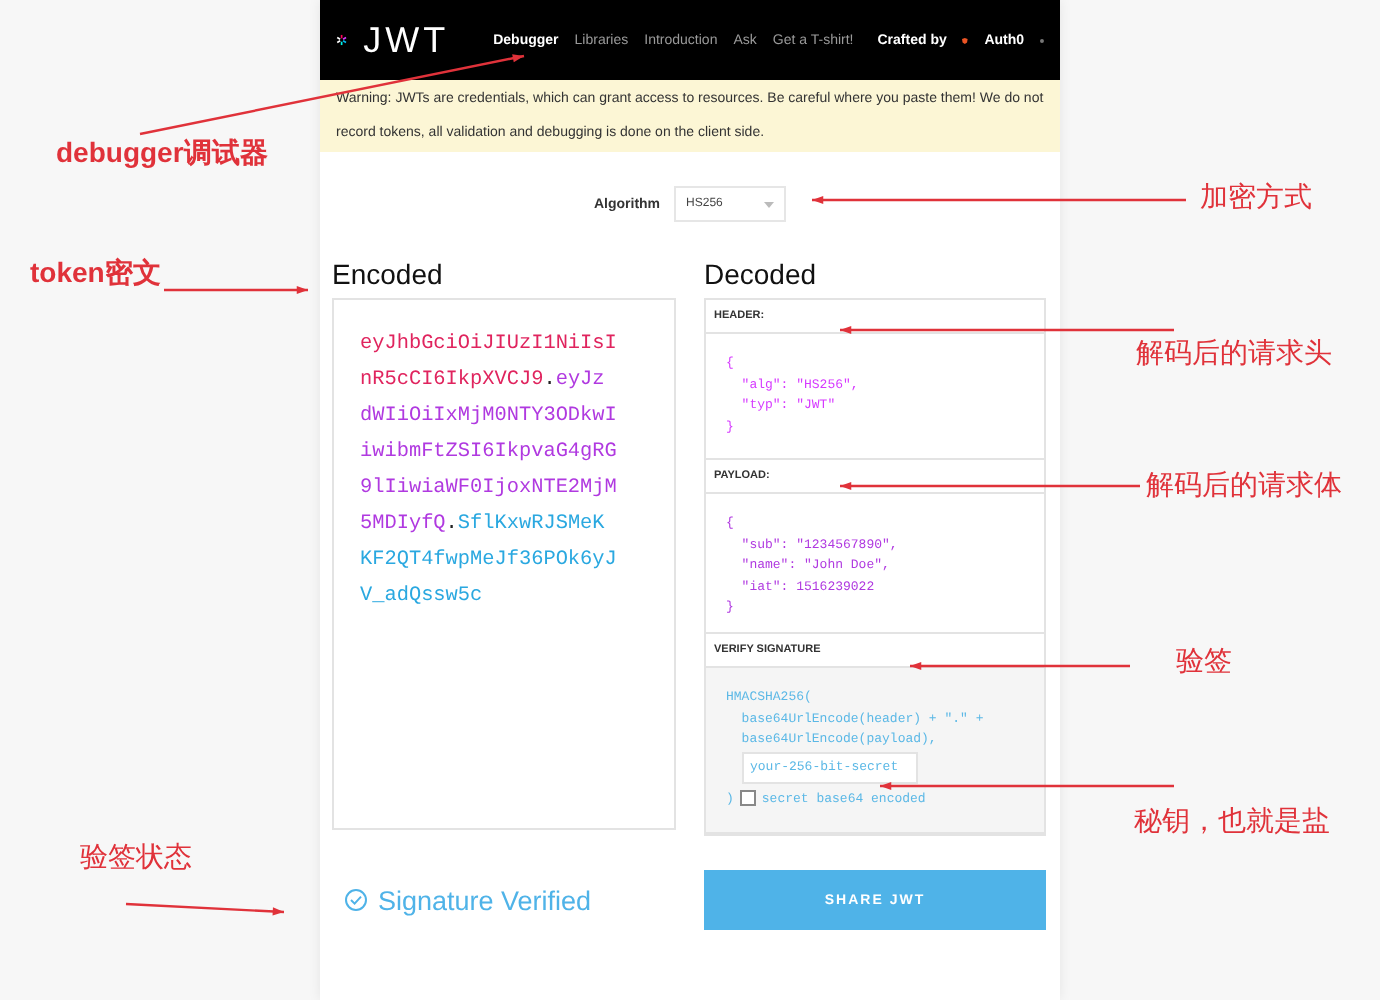 This screenshot has height=1000, width=1380. Describe the element at coordinates (769, 204) in the screenshot. I see `caret-icon` at that location.